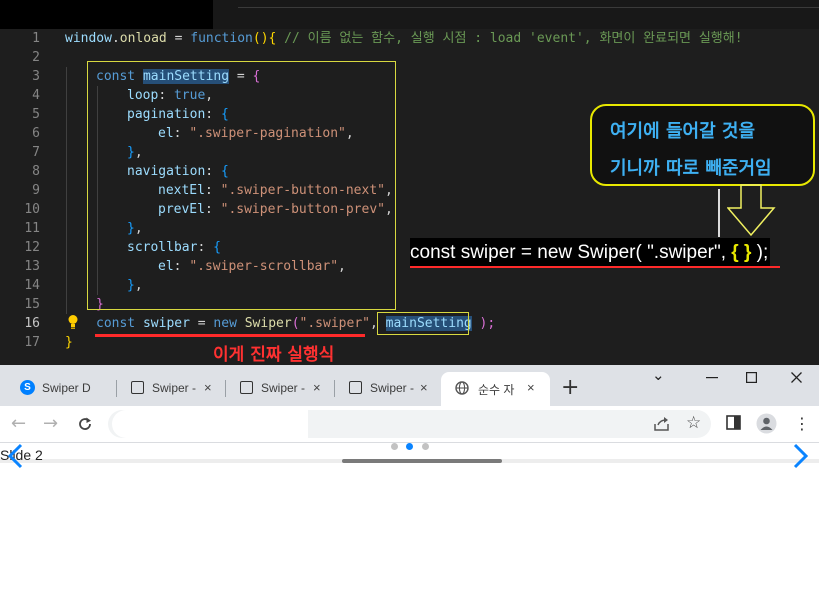 This screenshot has width=819, height=609. Describe the element at coordinates (571, 252) in the screenshot. I see `swiper-call-prefix: const swiper = new Swiper( ".swiper",` at that location.